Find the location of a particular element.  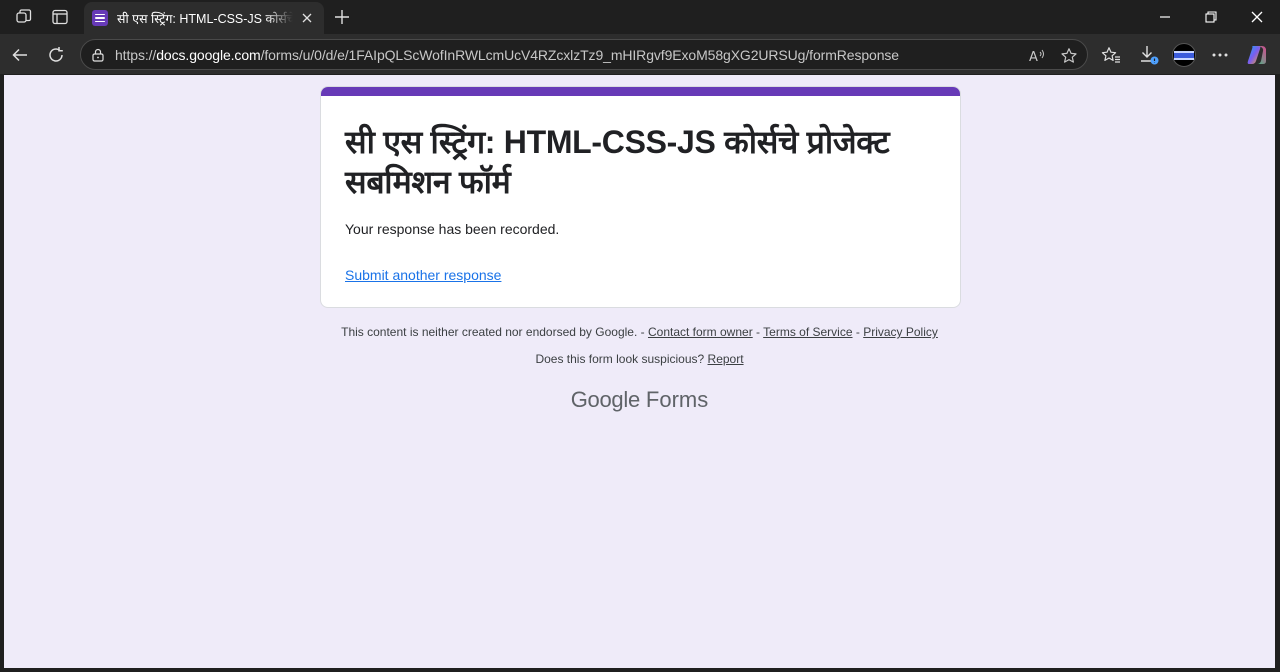

favorites-icon is located at coordinates (1111, 55).